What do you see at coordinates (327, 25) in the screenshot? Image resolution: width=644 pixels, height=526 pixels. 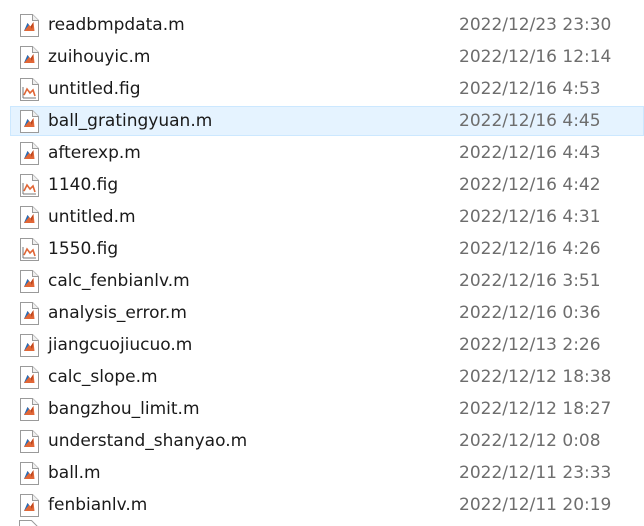 I see `file-row: readbmpdata.m 2022/12/23 23:30` at bounding box center [327, 25].